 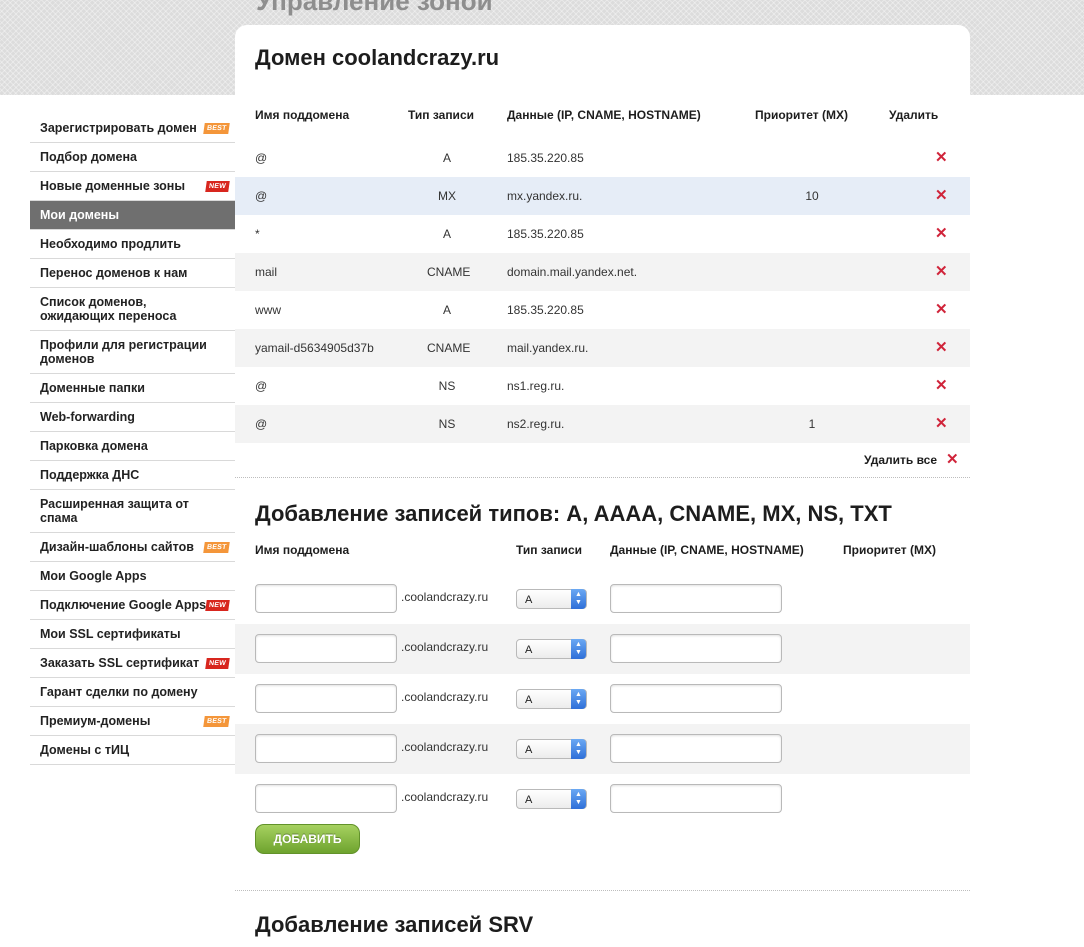 What do you see at coordinates (90, 475) in the screenshot?
I see `sidebar-item-label: Поддержка ДНС` at bounding box center [90, 475].